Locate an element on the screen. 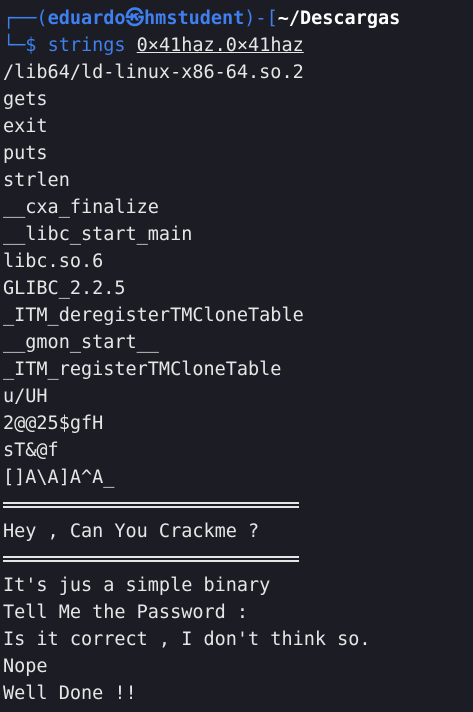 This screenshot has width=473, height=712. output-line: It's jus a simple binary is located at coordinates (137, 585).